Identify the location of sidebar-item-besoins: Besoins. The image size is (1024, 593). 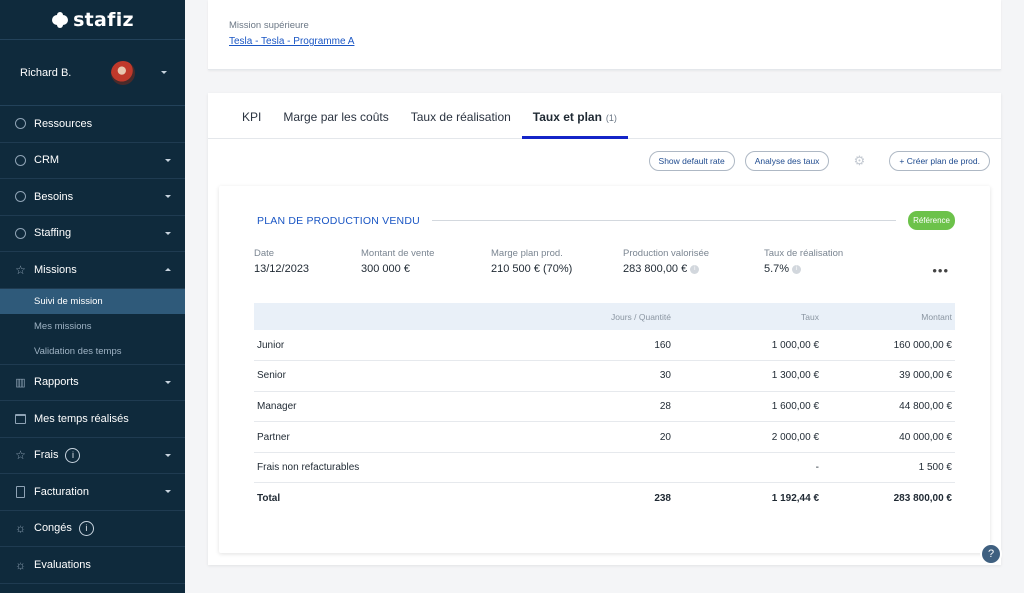
(92, 197).